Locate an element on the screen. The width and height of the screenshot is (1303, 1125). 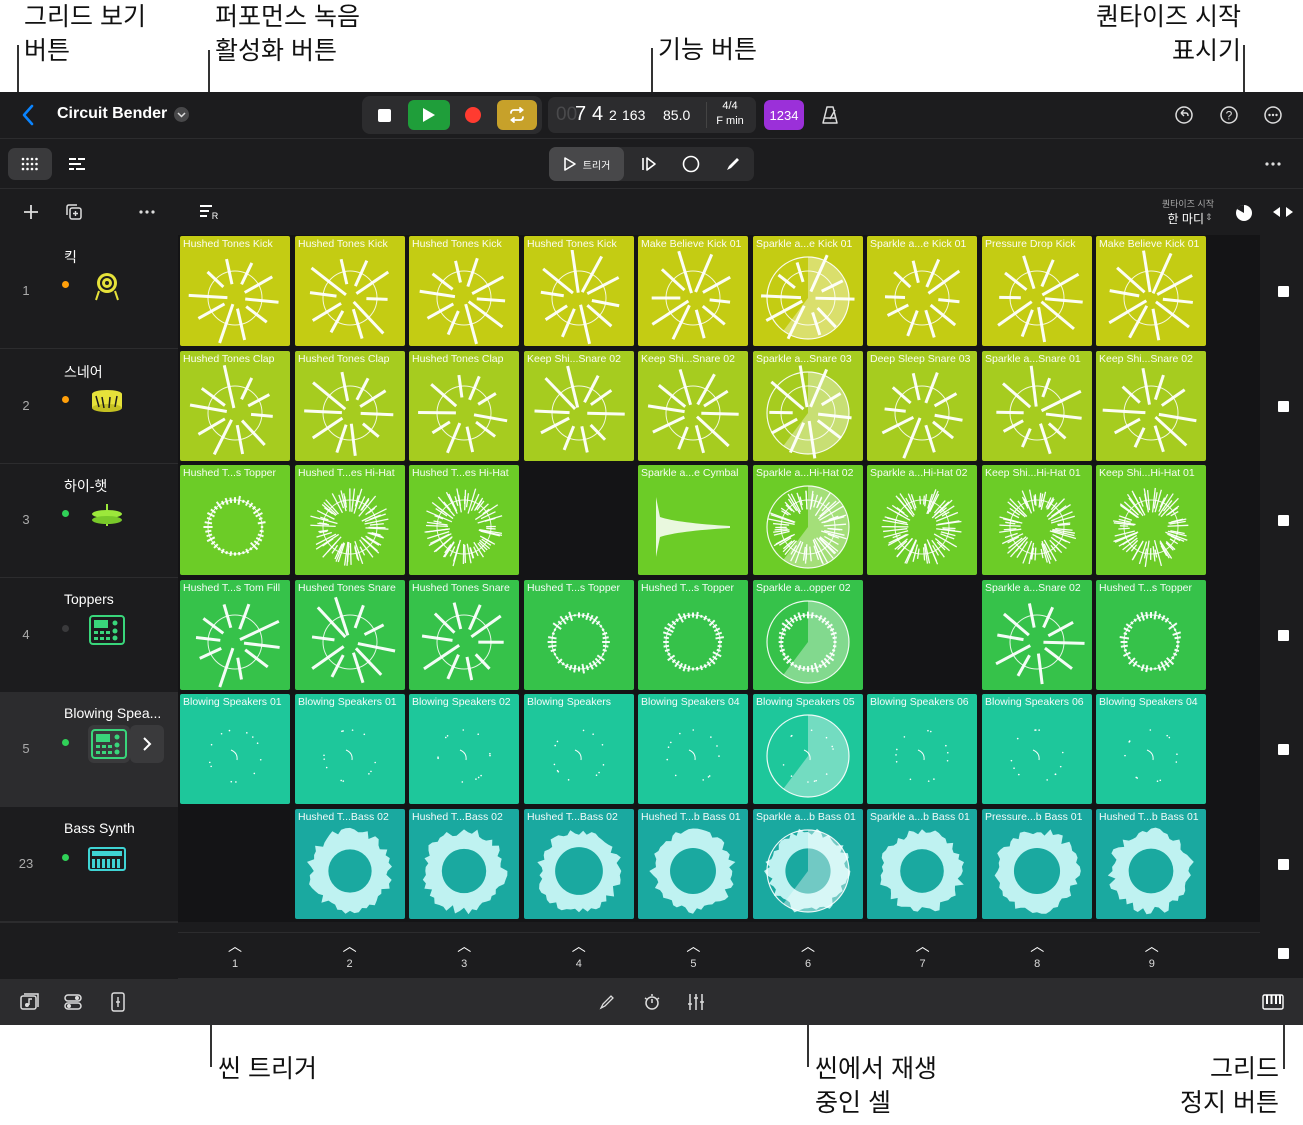
cell-name: Hushed T...es Hi-Hat is located at coordinates (460, 473).